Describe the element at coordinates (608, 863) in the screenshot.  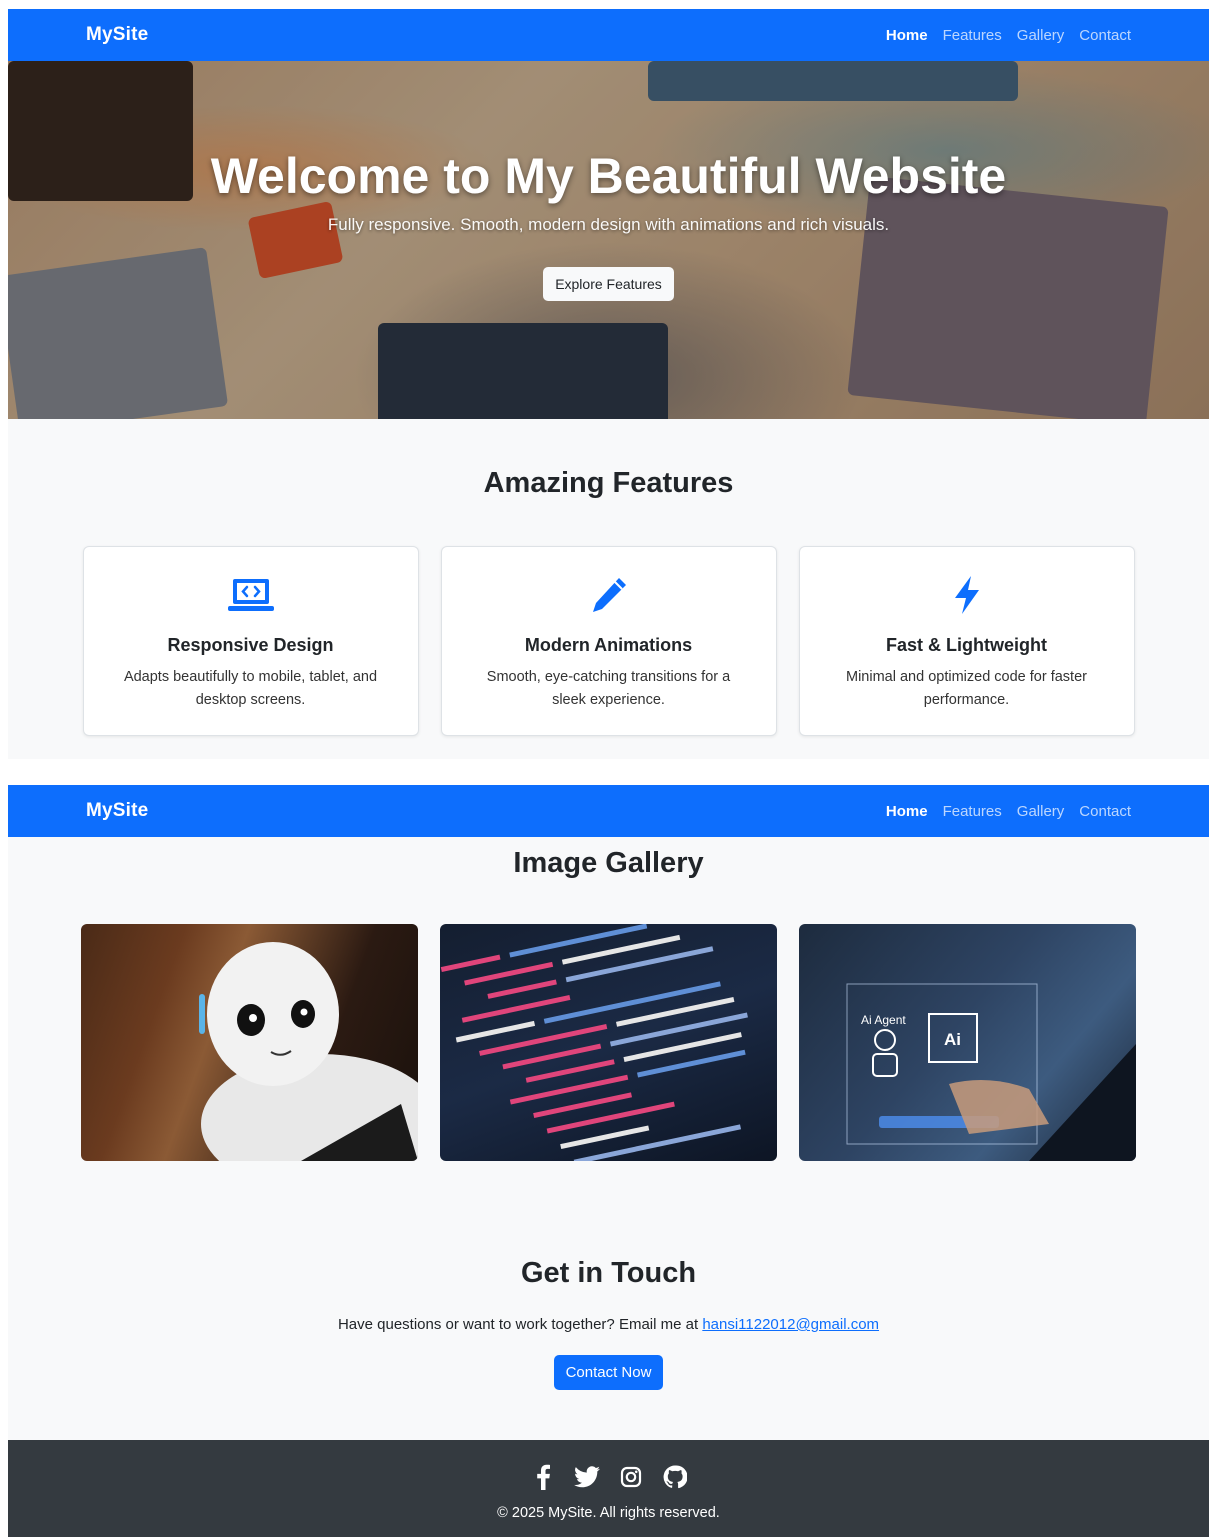
I see `gallery-title: Image Gallery` at that location.